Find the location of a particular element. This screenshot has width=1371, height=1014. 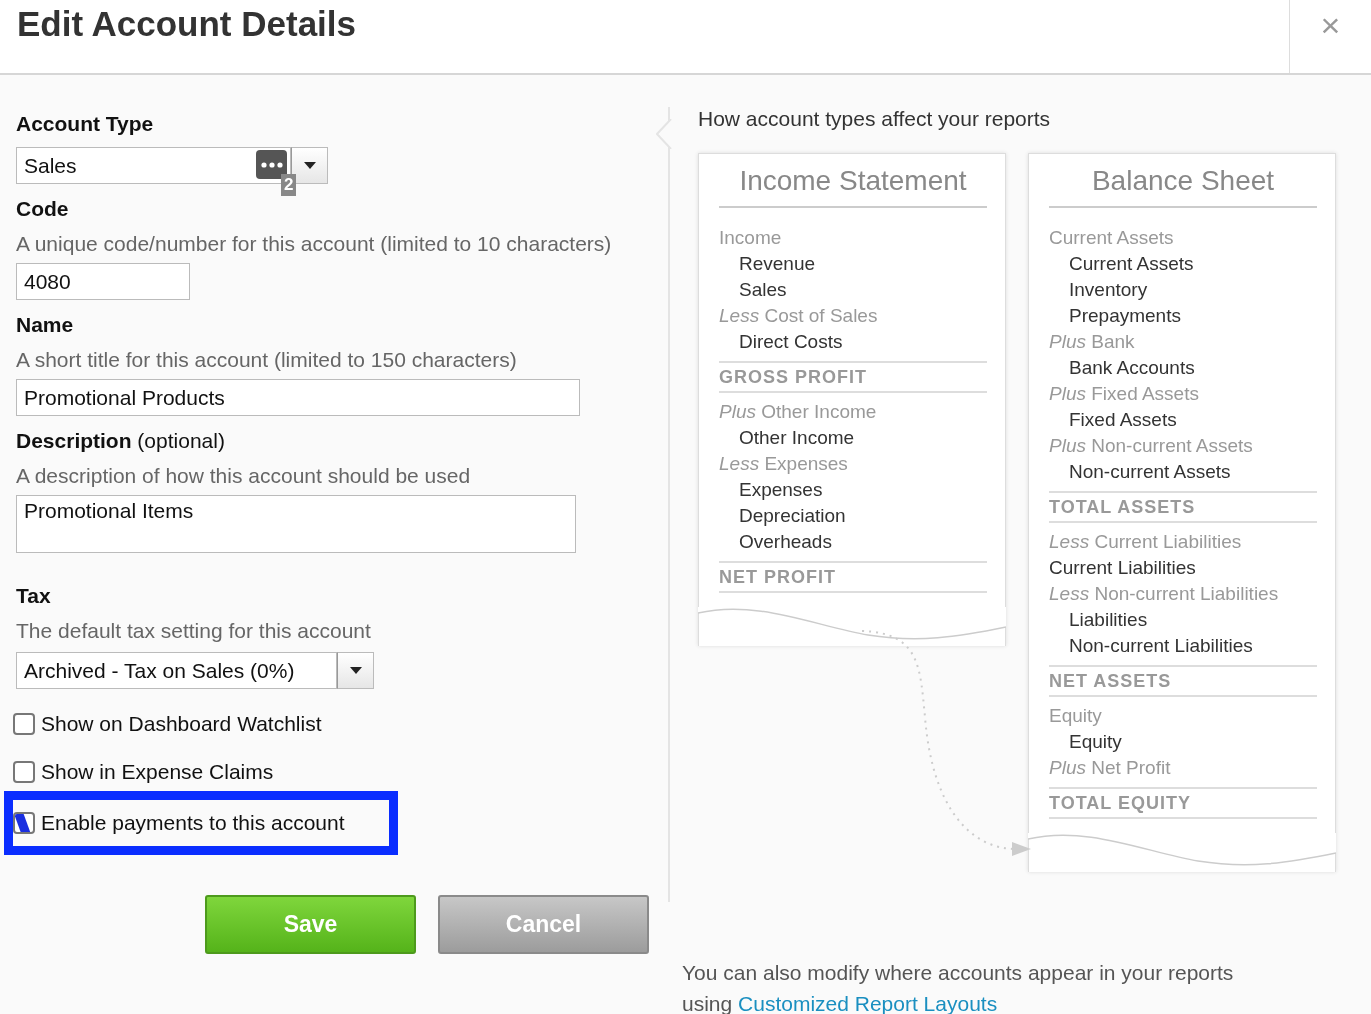

report-total: NET PROFIT is located at coordinates (853, 577).